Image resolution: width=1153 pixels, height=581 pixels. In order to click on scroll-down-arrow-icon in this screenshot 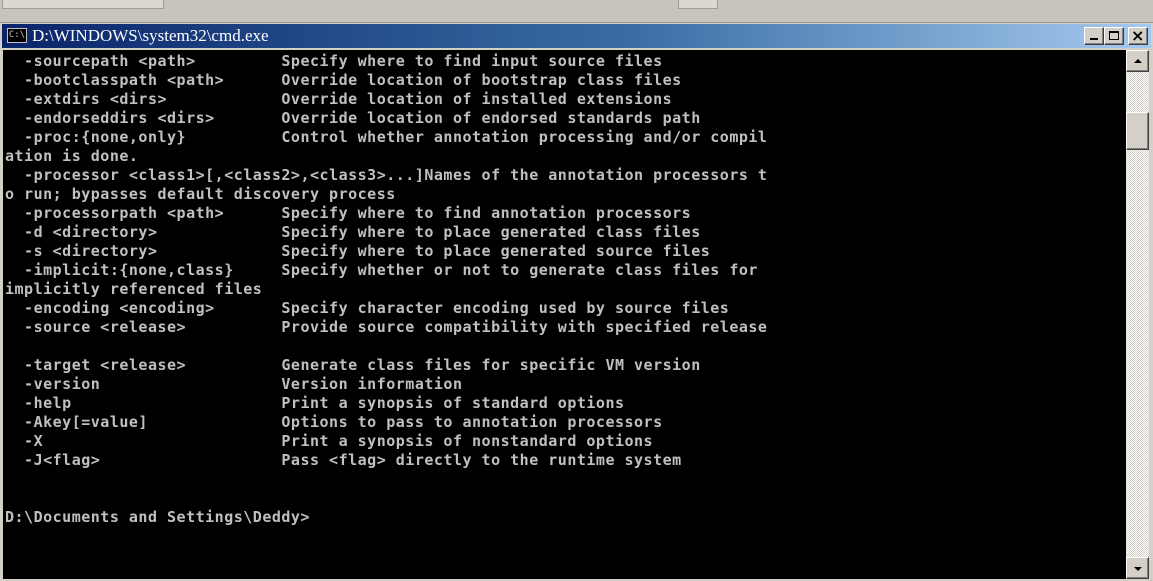, I will do `click(1138, 569)`.